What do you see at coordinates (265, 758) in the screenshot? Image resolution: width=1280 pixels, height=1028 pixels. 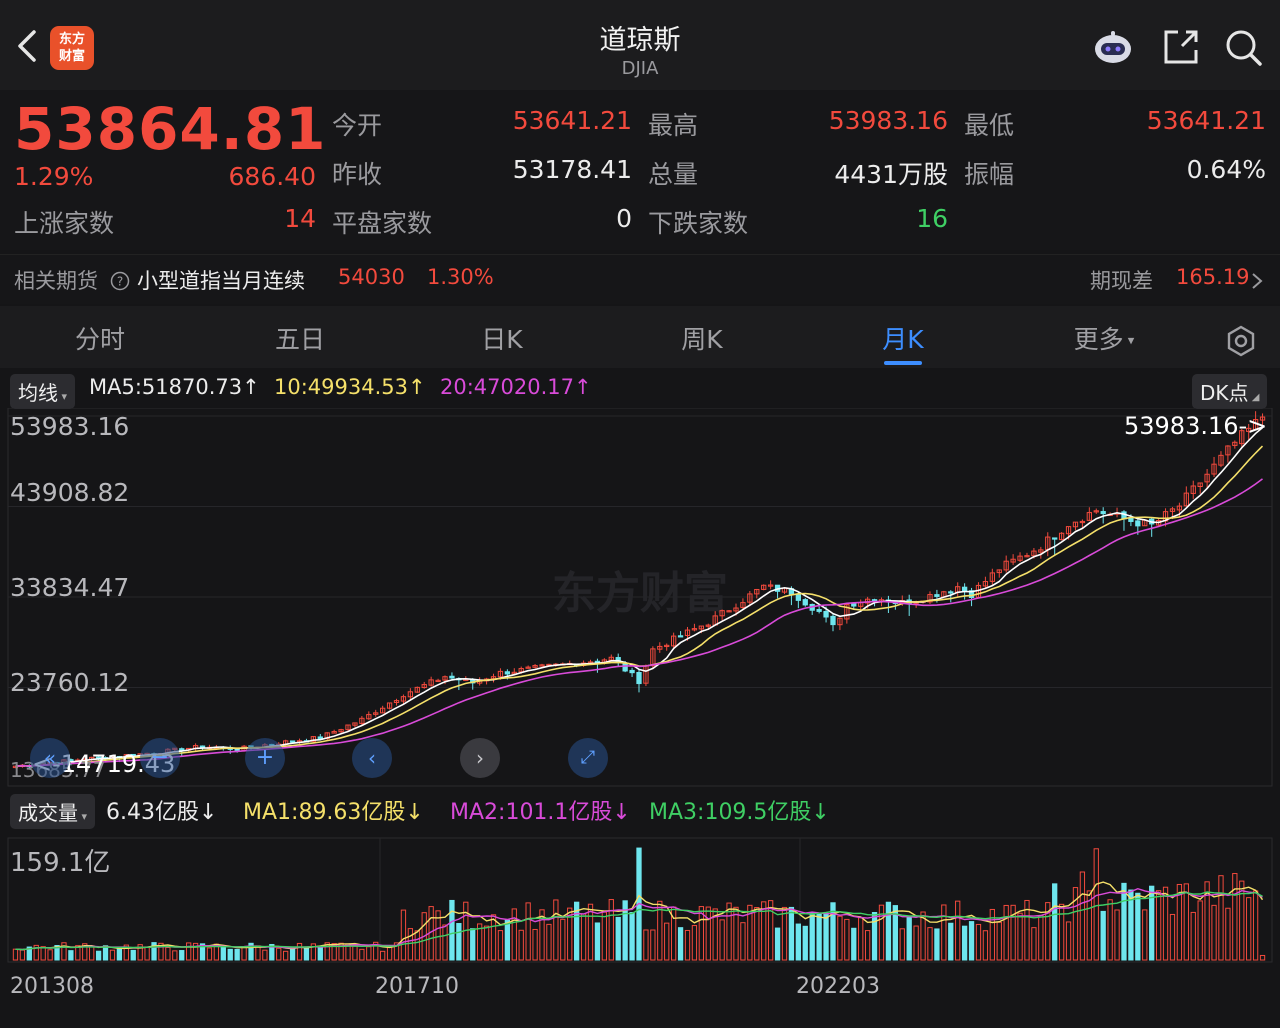 I see `zoom-in-button: +` at bounding box center [265, 758].